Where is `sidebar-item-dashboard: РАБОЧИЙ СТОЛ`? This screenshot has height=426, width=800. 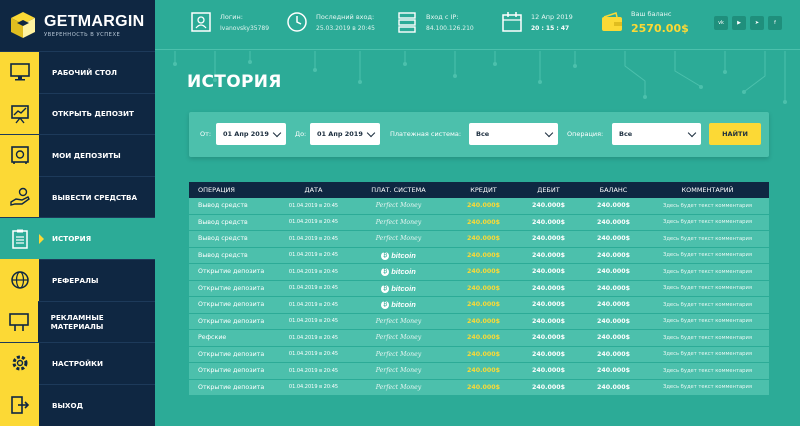
sidebar-item-dashboard: РАБОЧИЙ СТОЛ is located at coordinates (77, 72).